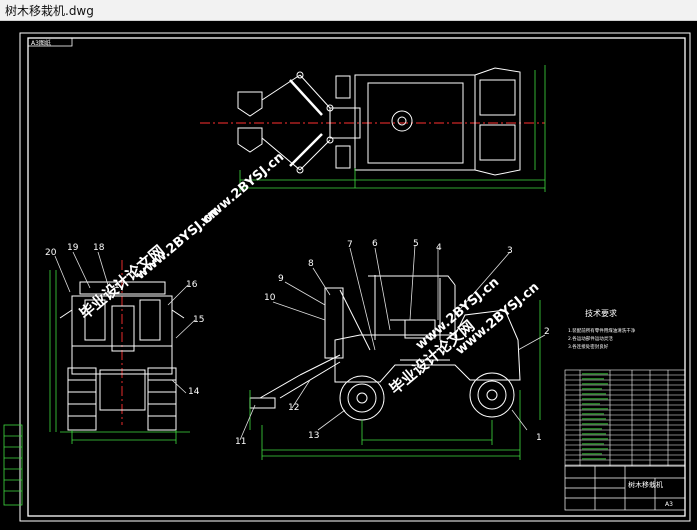 This screenshot has height=530, width=697. I want to click on side-view, so click(395, 367).